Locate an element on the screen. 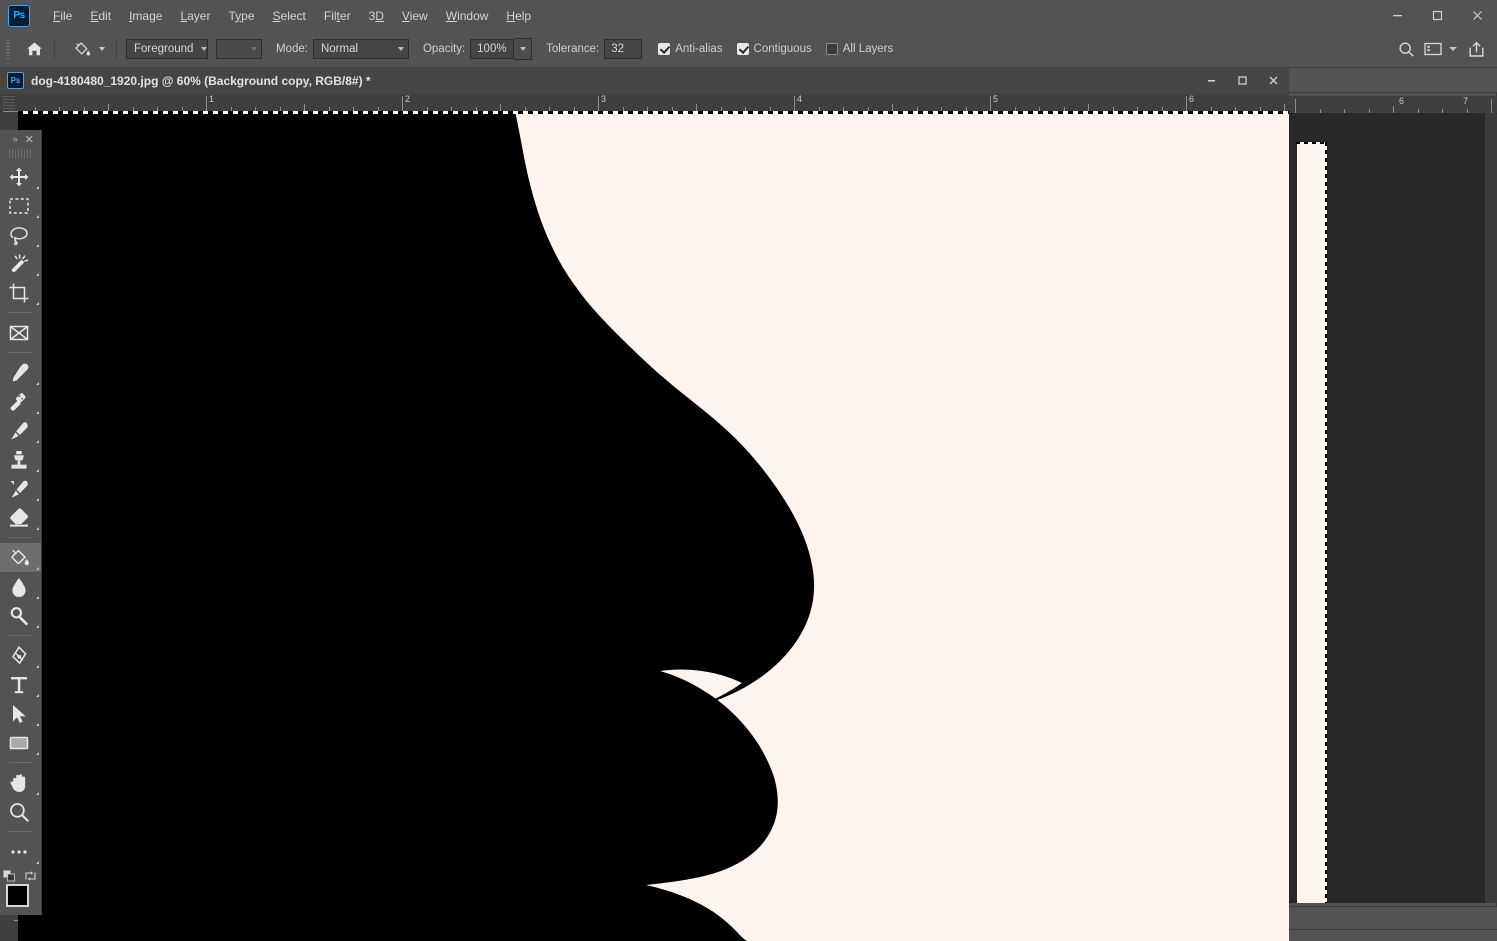 This screenshot has width=1497, height=941. collapse-panel-icon: » is located at coordinates (15, 139).